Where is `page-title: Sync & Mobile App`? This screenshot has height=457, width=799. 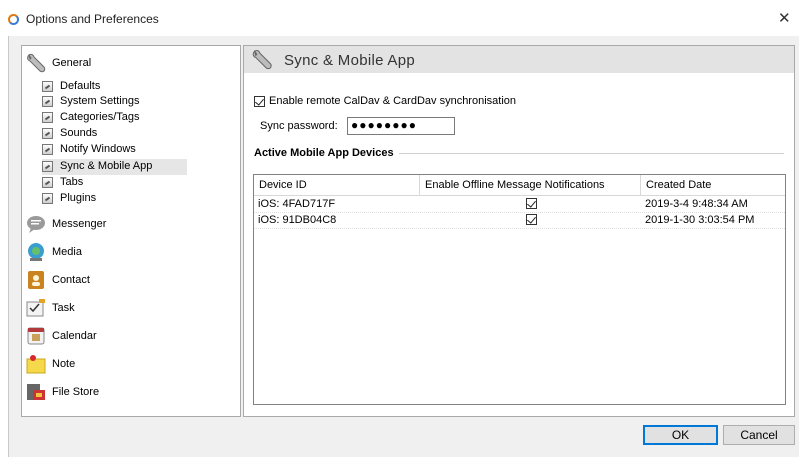 page-title: Sync & Mobile App is located at coordinates (350, 60).